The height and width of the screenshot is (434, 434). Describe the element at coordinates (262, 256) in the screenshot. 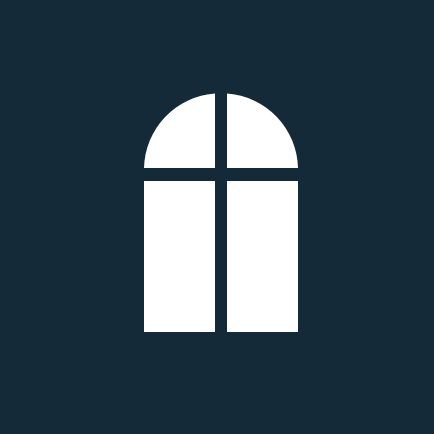

I see `window-pane-bottom-right` at that location.